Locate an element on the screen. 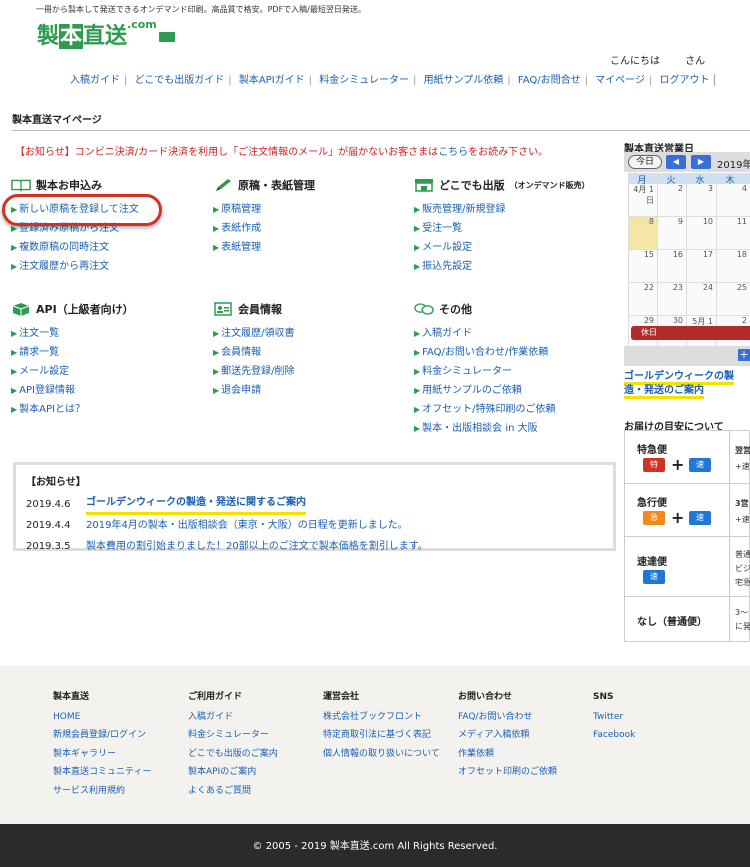 This screenshot has width=750, height=867. cover-manage-link: 表紙管理 is located at coordinates (237, 247).